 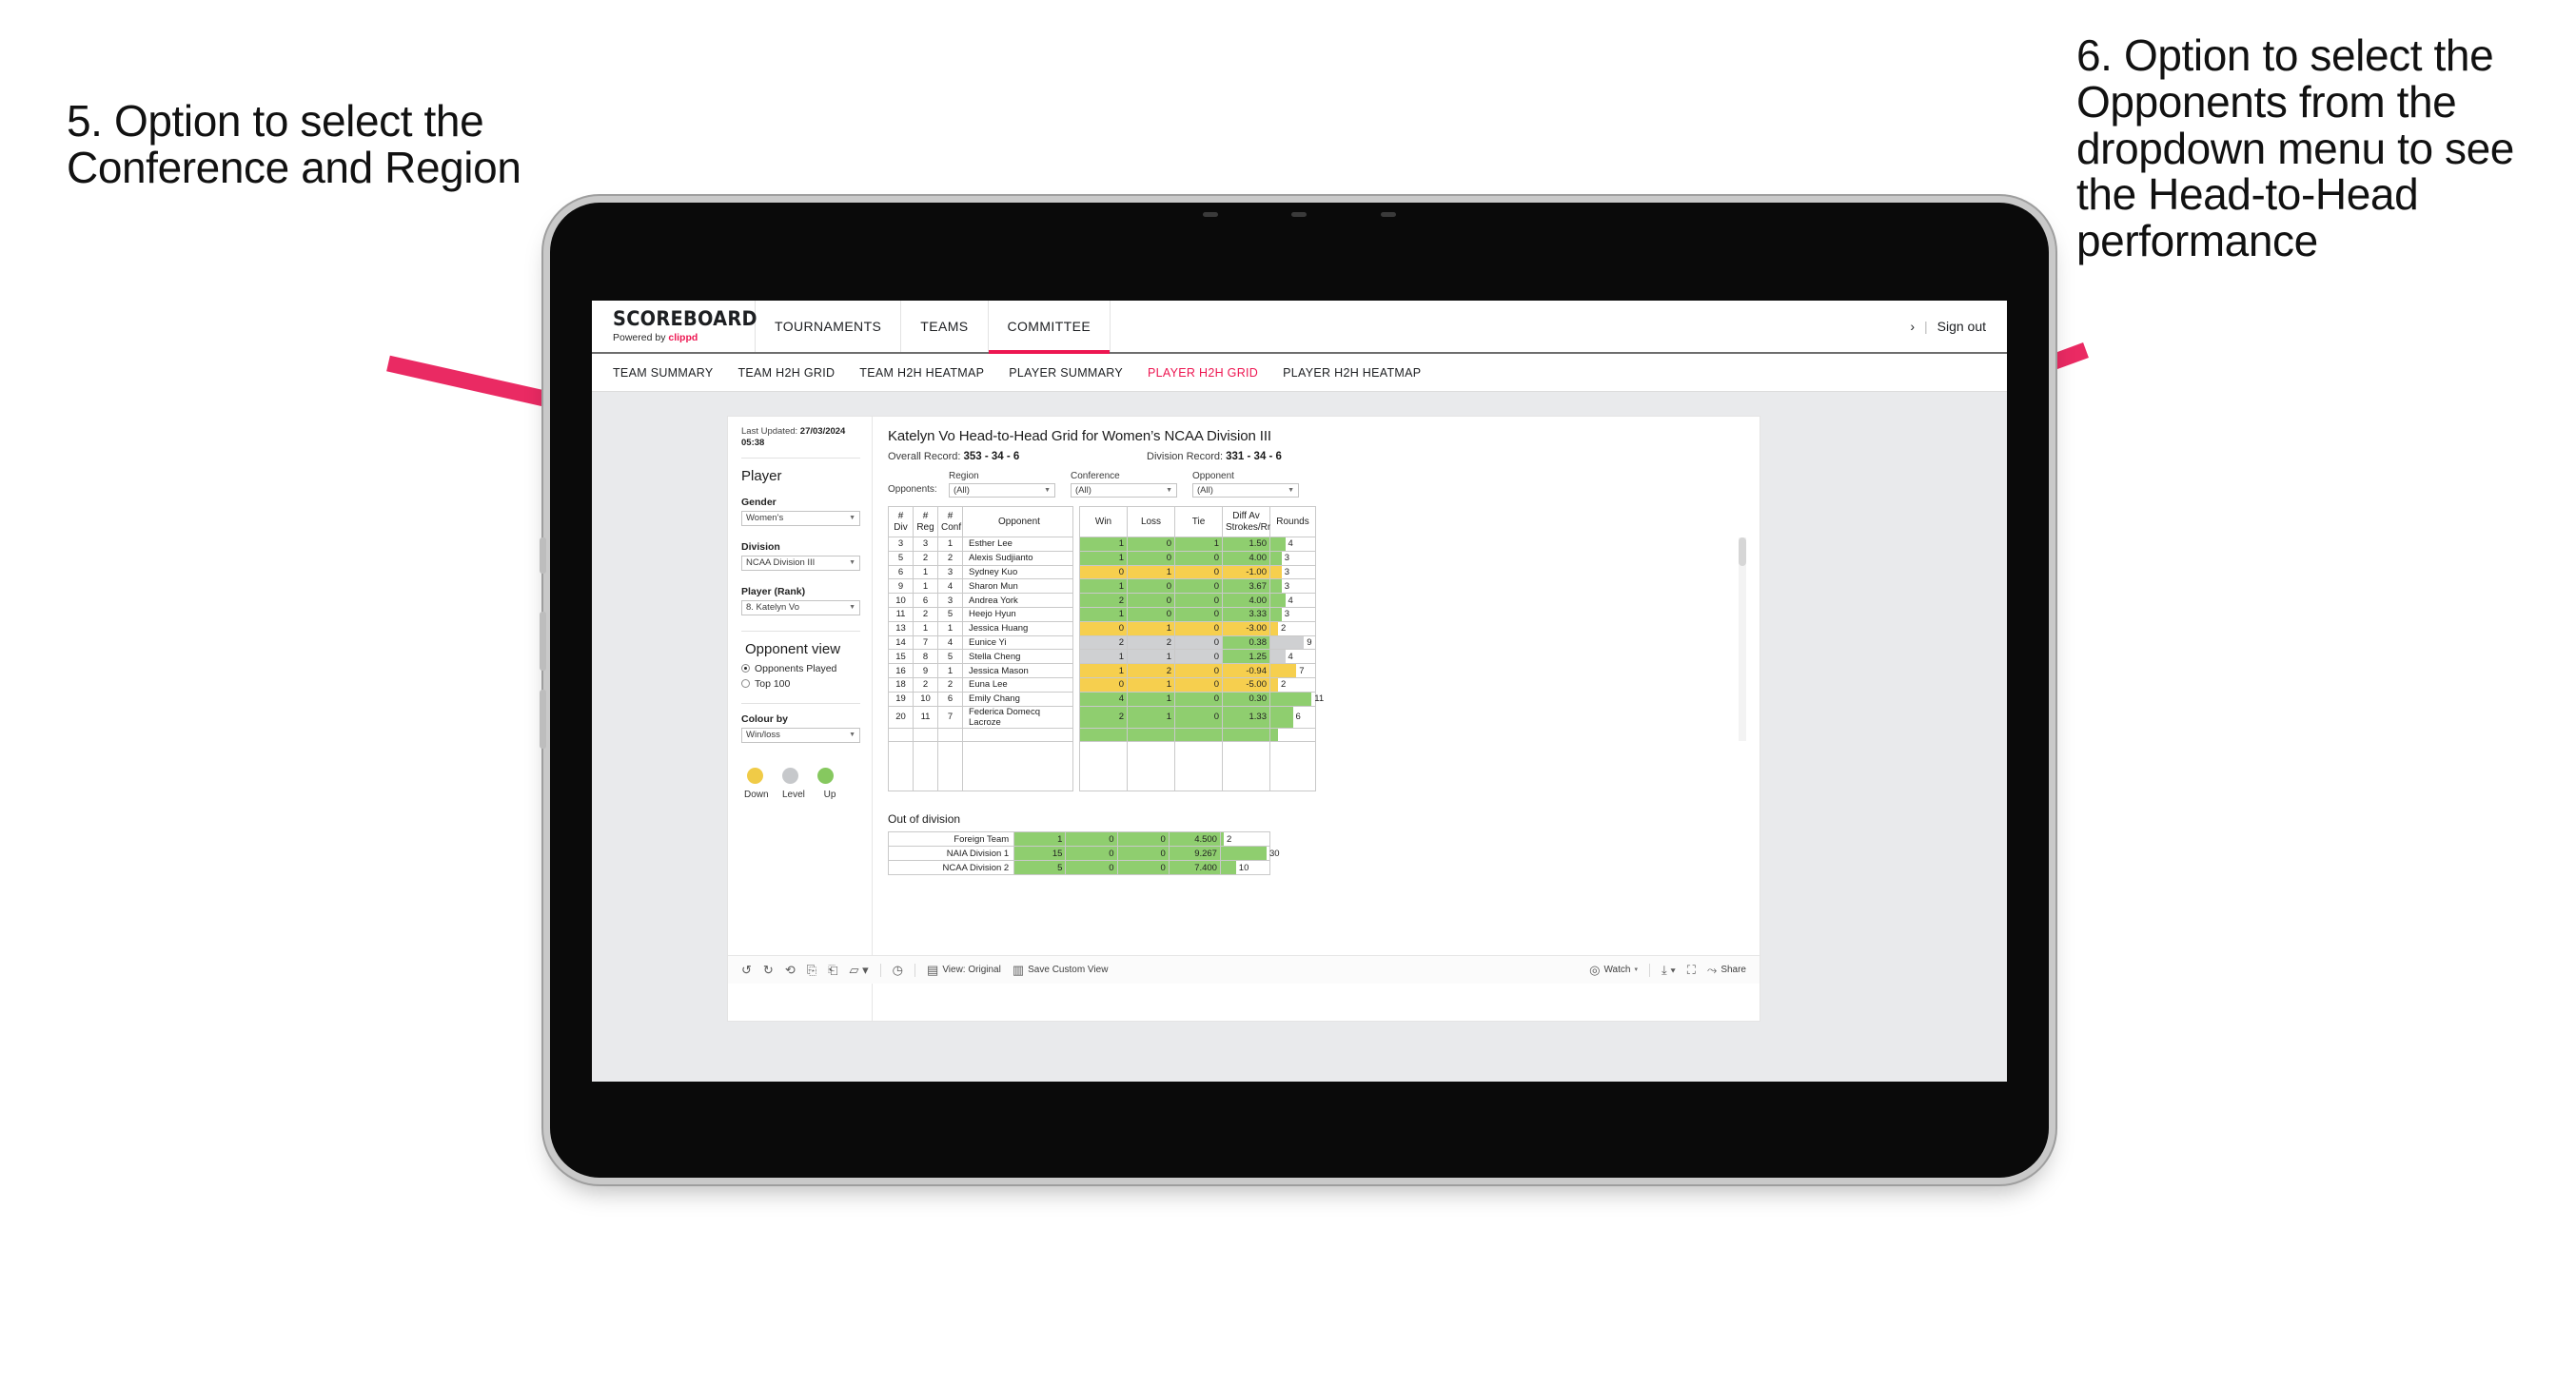 I want to click on cell-reg, so click(x=925, y=735).